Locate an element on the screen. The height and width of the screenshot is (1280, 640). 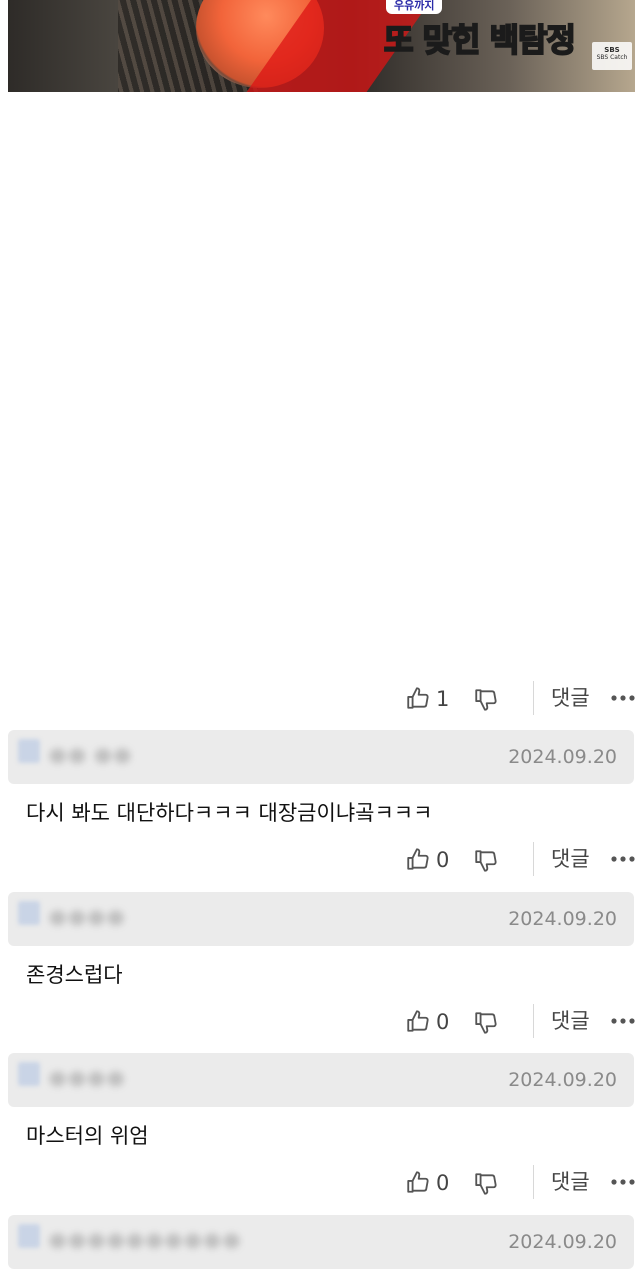
video-caption-part1: 또 맞힌 is located at coordinates (436, 40).